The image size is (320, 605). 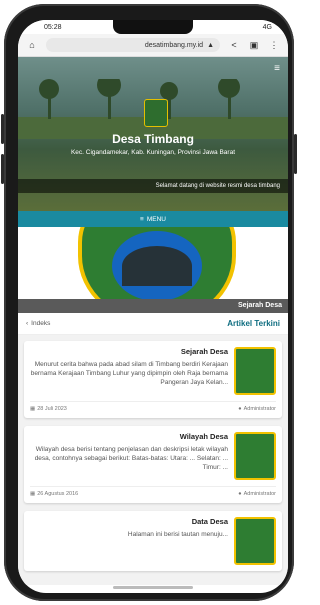 What do you see at coordinates (157, 266) in the screenshot?
I see `crest-mountain` at bounding box center [157, 266].